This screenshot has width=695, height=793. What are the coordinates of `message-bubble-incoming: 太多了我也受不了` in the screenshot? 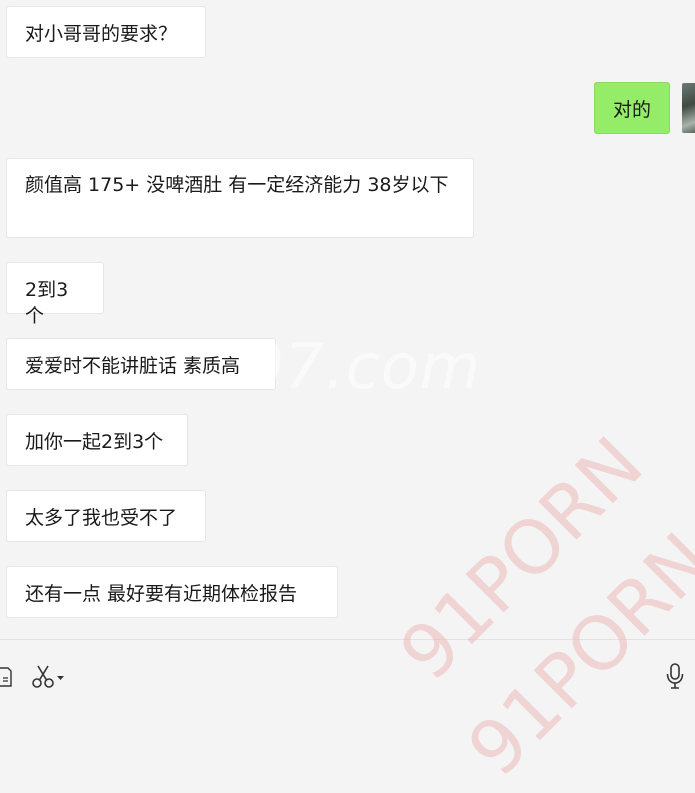 It's located at (106, 516).